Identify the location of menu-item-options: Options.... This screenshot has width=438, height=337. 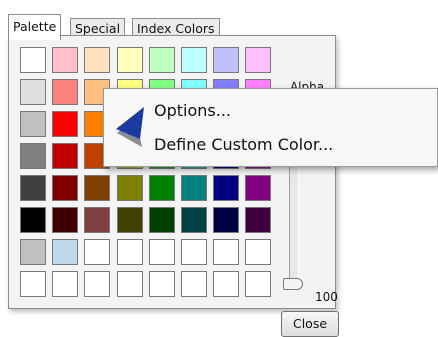
(192, 110).